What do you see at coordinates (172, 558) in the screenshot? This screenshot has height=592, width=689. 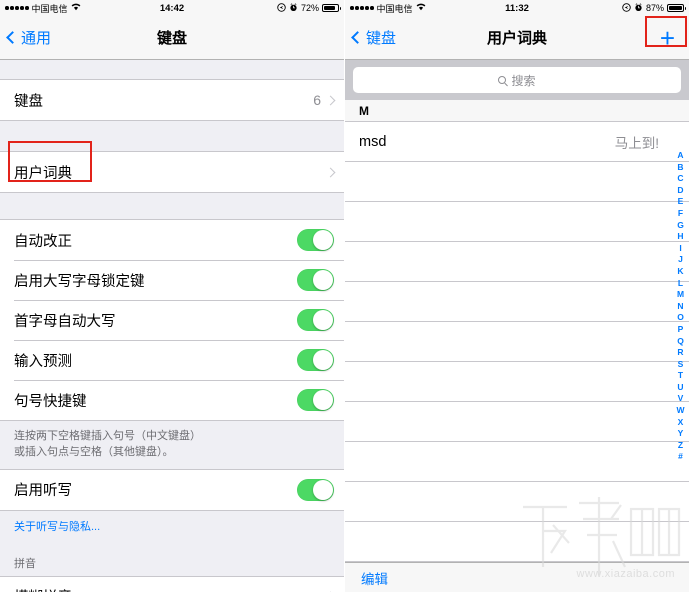 I see `pinyin-section-header: 拼音` at bounding box center [172, 558].